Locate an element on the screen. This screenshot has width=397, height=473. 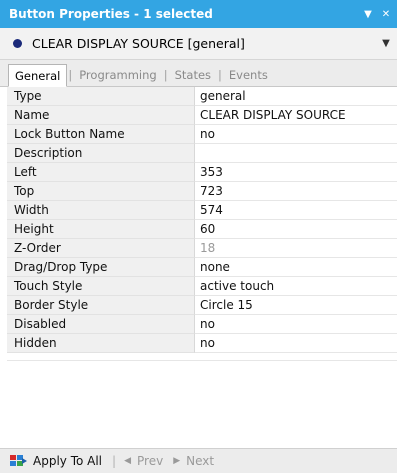
panel-title: Button Properties - 1 selected is located at coordinates (111, 14).